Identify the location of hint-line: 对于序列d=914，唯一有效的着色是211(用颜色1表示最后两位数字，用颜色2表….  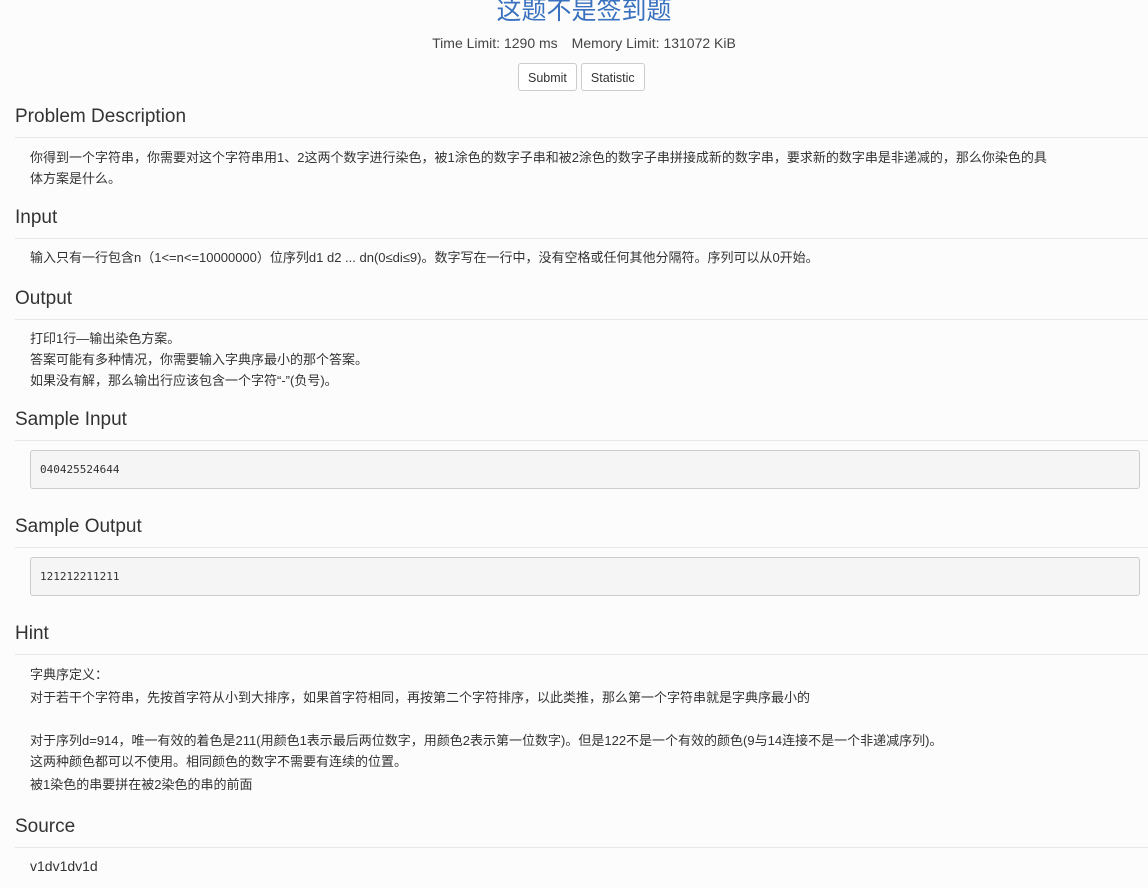
(486, 740).